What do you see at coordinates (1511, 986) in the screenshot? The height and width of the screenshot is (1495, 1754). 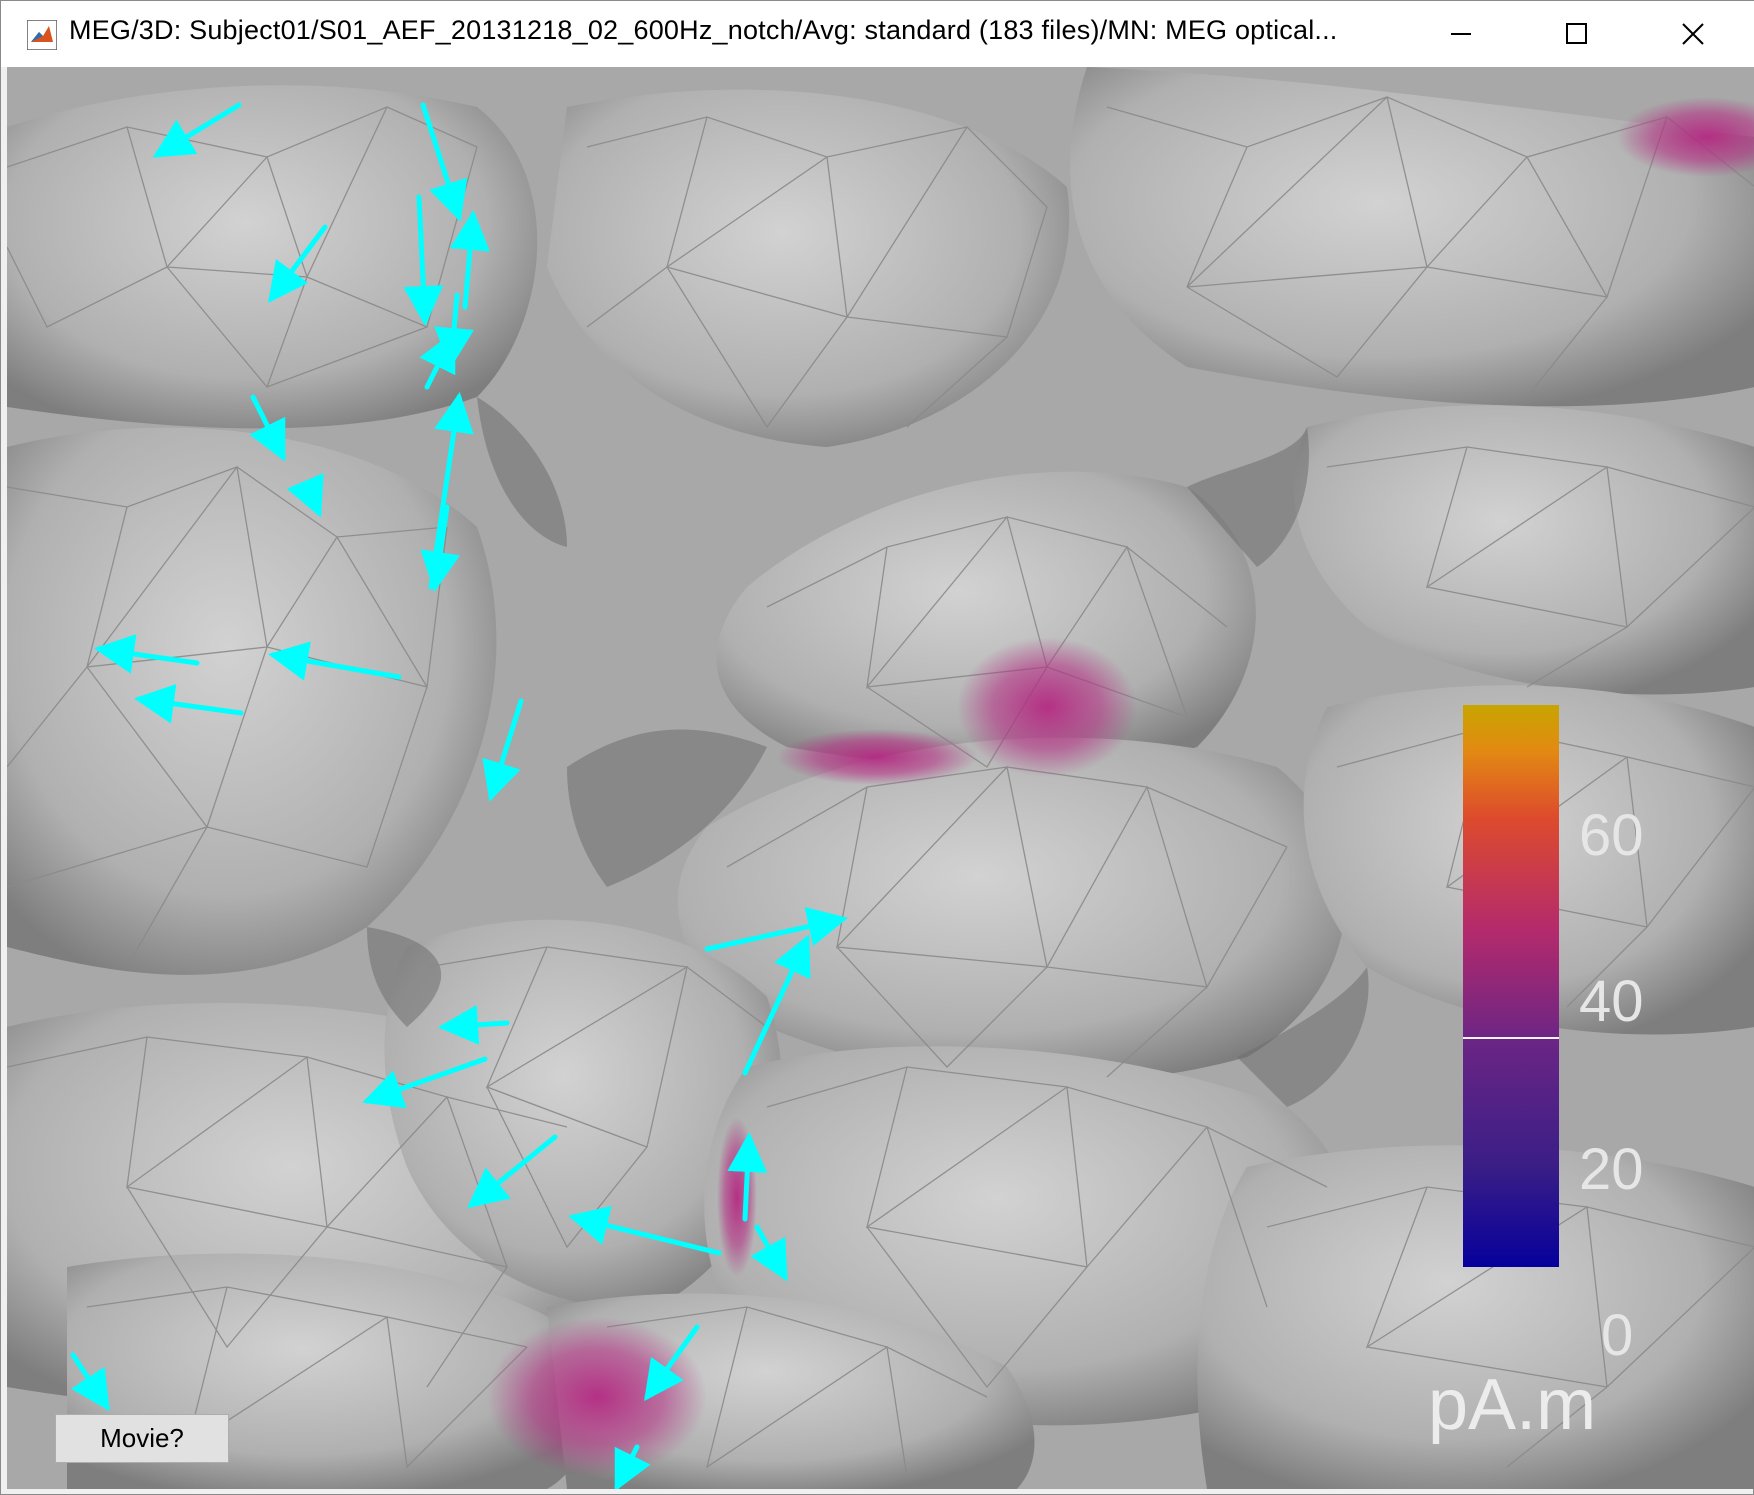 I see `colorbar` at bounding box center [1511, 986].